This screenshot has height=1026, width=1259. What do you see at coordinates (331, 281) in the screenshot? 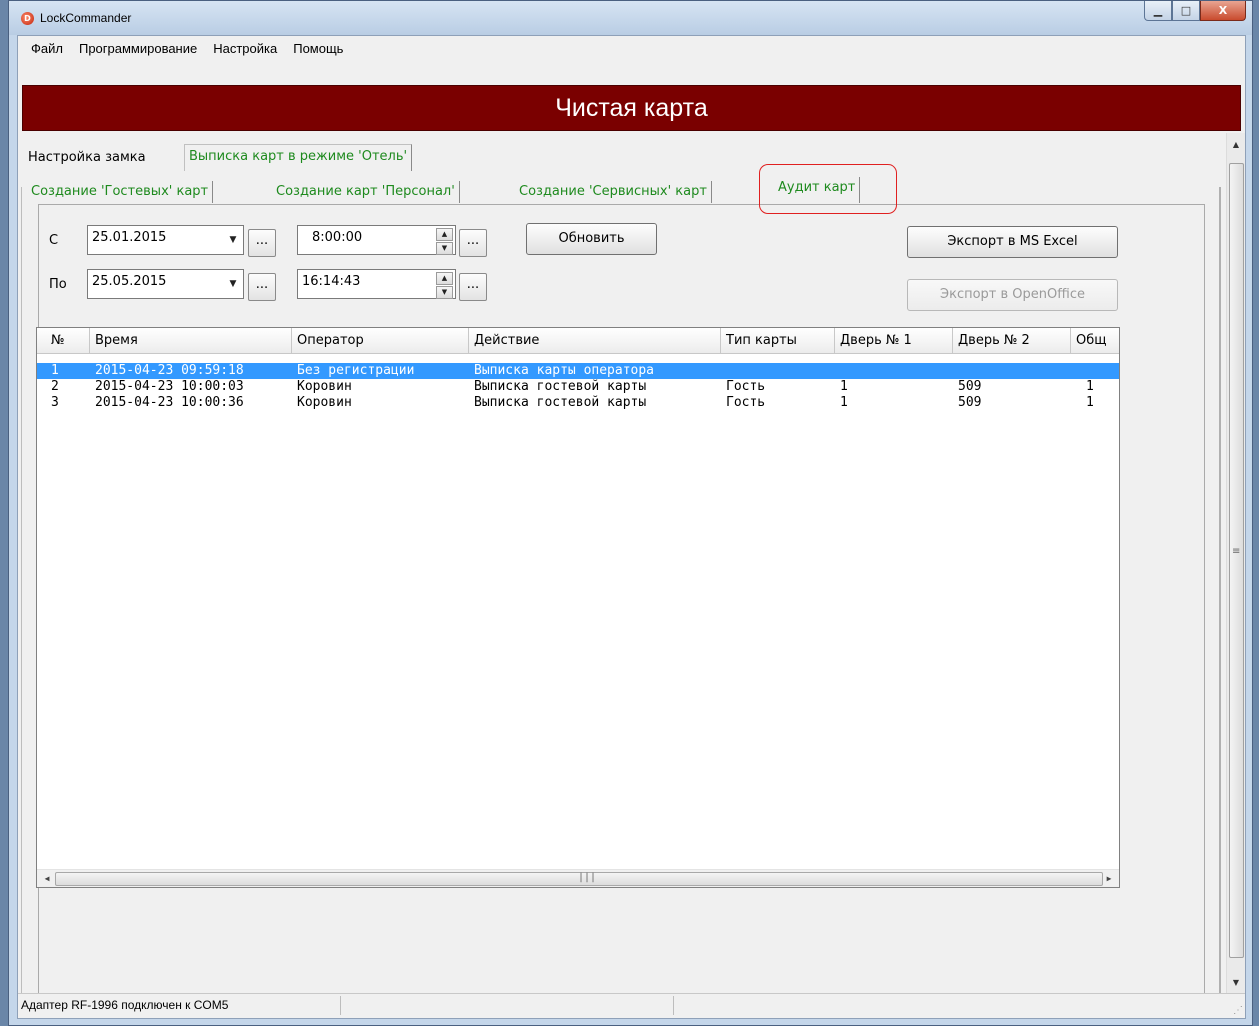
I see `to-time-value: 16:14:43` at bounding box center [331, 281].